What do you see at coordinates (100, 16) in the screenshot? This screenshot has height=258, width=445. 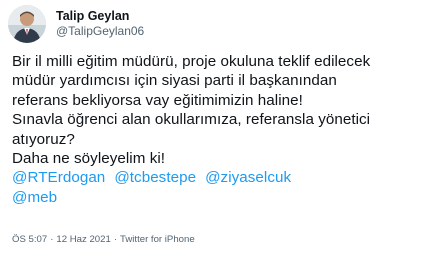 I see `author-display-name: Talip Geylan` at bounding box center [100, 16].